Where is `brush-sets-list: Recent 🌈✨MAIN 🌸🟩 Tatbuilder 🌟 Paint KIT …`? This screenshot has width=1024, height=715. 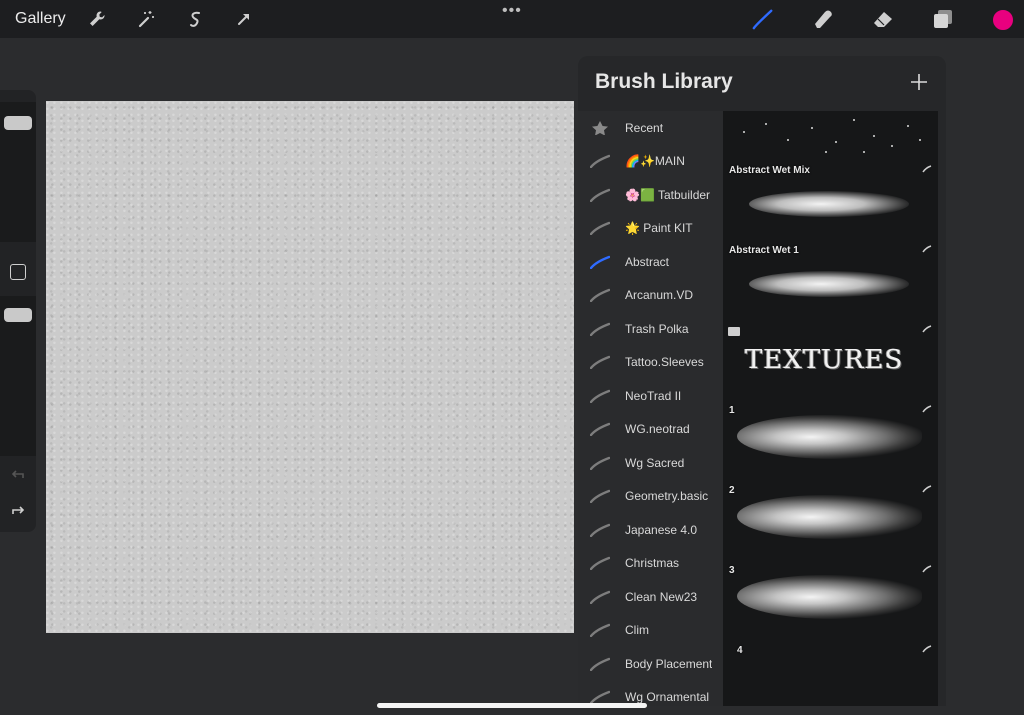
brush-sets-list: Recent 🌈✨MAIN 🌸🟩 Tatbuilder 🌟 Paint KIT … is located at coordinates (650, 408).